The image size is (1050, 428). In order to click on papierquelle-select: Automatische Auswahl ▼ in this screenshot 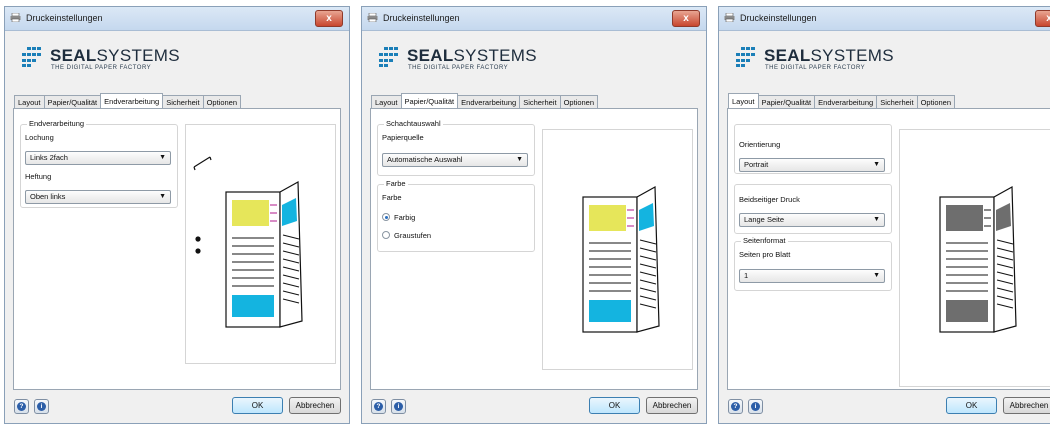, I will do `click(455, 160)`.